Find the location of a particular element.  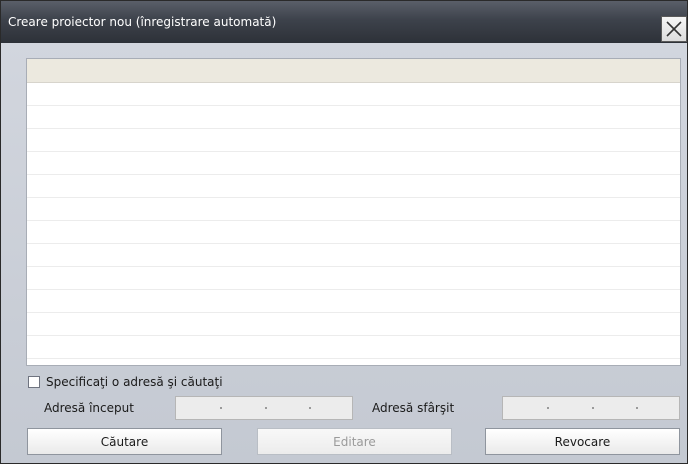

end-address-label: Adresă sfârşit is located at coordinates (413, 408).